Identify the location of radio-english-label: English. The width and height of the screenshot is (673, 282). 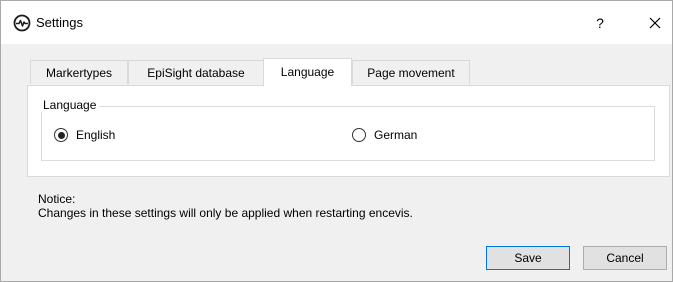
(96, 135).